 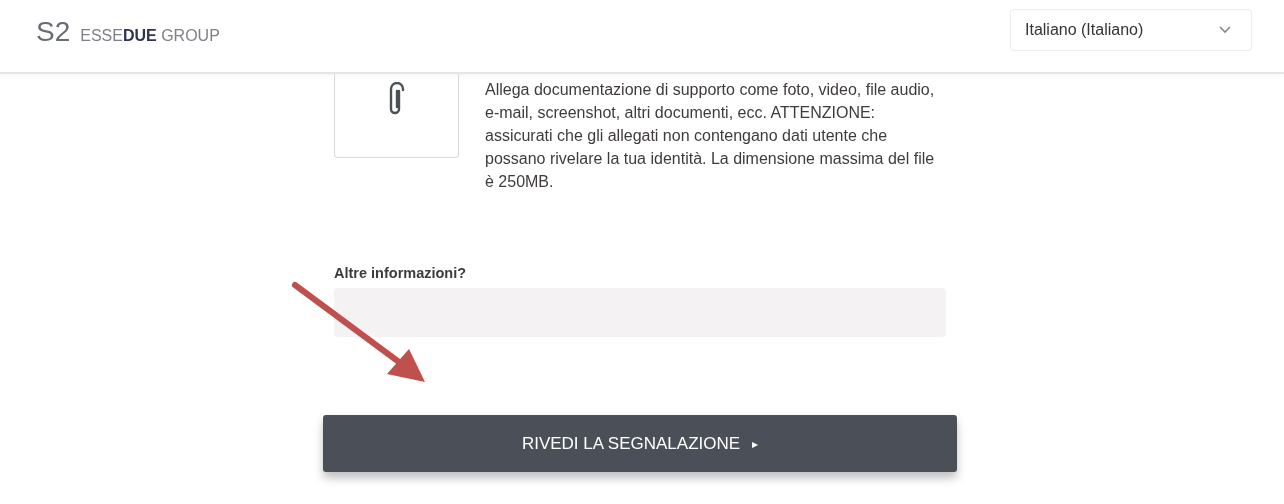 I want to click on logo-mark: S2, so click(x=53, y=32).